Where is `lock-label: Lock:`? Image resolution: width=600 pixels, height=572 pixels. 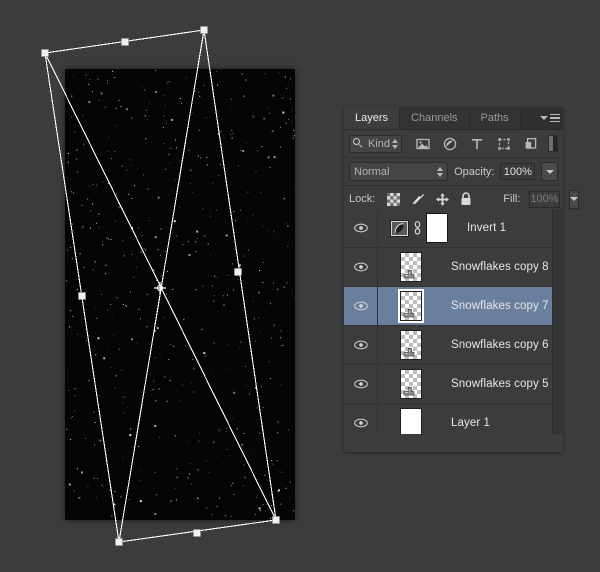 lock-label: Lock: is located at coordinates (362, 199).